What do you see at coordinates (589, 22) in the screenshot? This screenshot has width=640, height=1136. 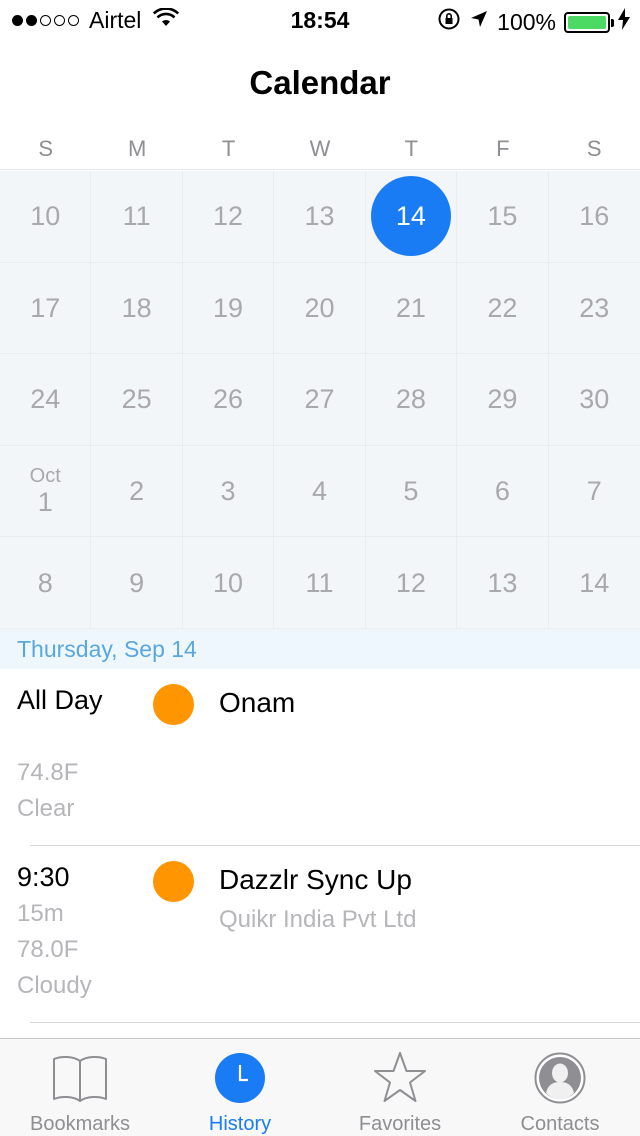 I see `battery-icon` at bounding box center [589, 22].